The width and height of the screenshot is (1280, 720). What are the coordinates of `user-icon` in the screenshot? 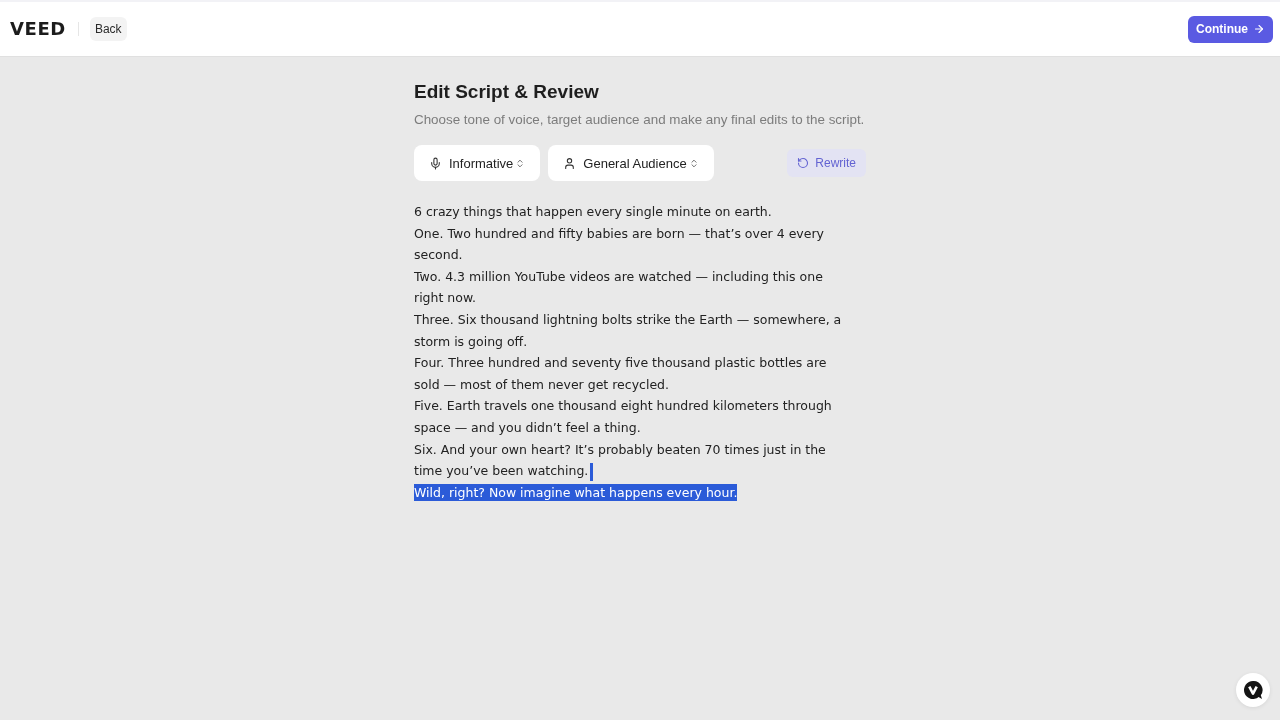 It's located at (570, 163).